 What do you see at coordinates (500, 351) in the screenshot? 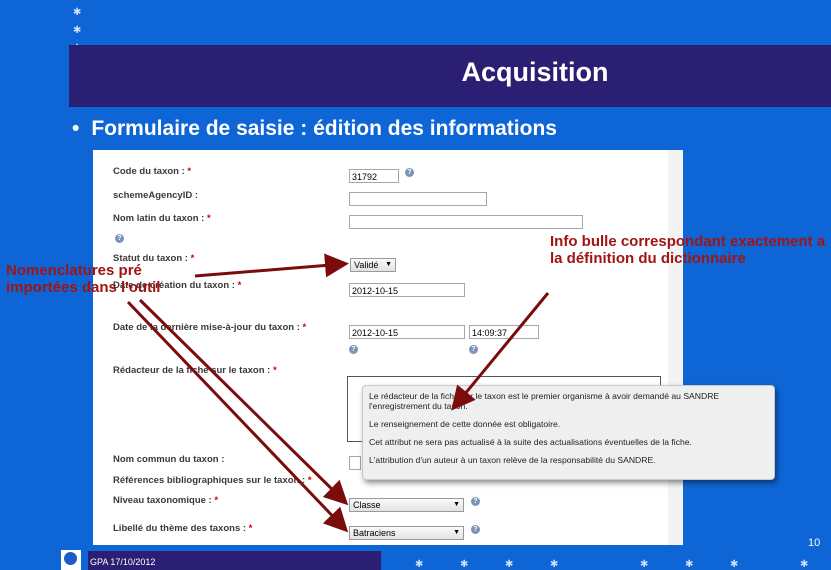
I see `arrow-to-tooltip` at bounding box center [500, 351].